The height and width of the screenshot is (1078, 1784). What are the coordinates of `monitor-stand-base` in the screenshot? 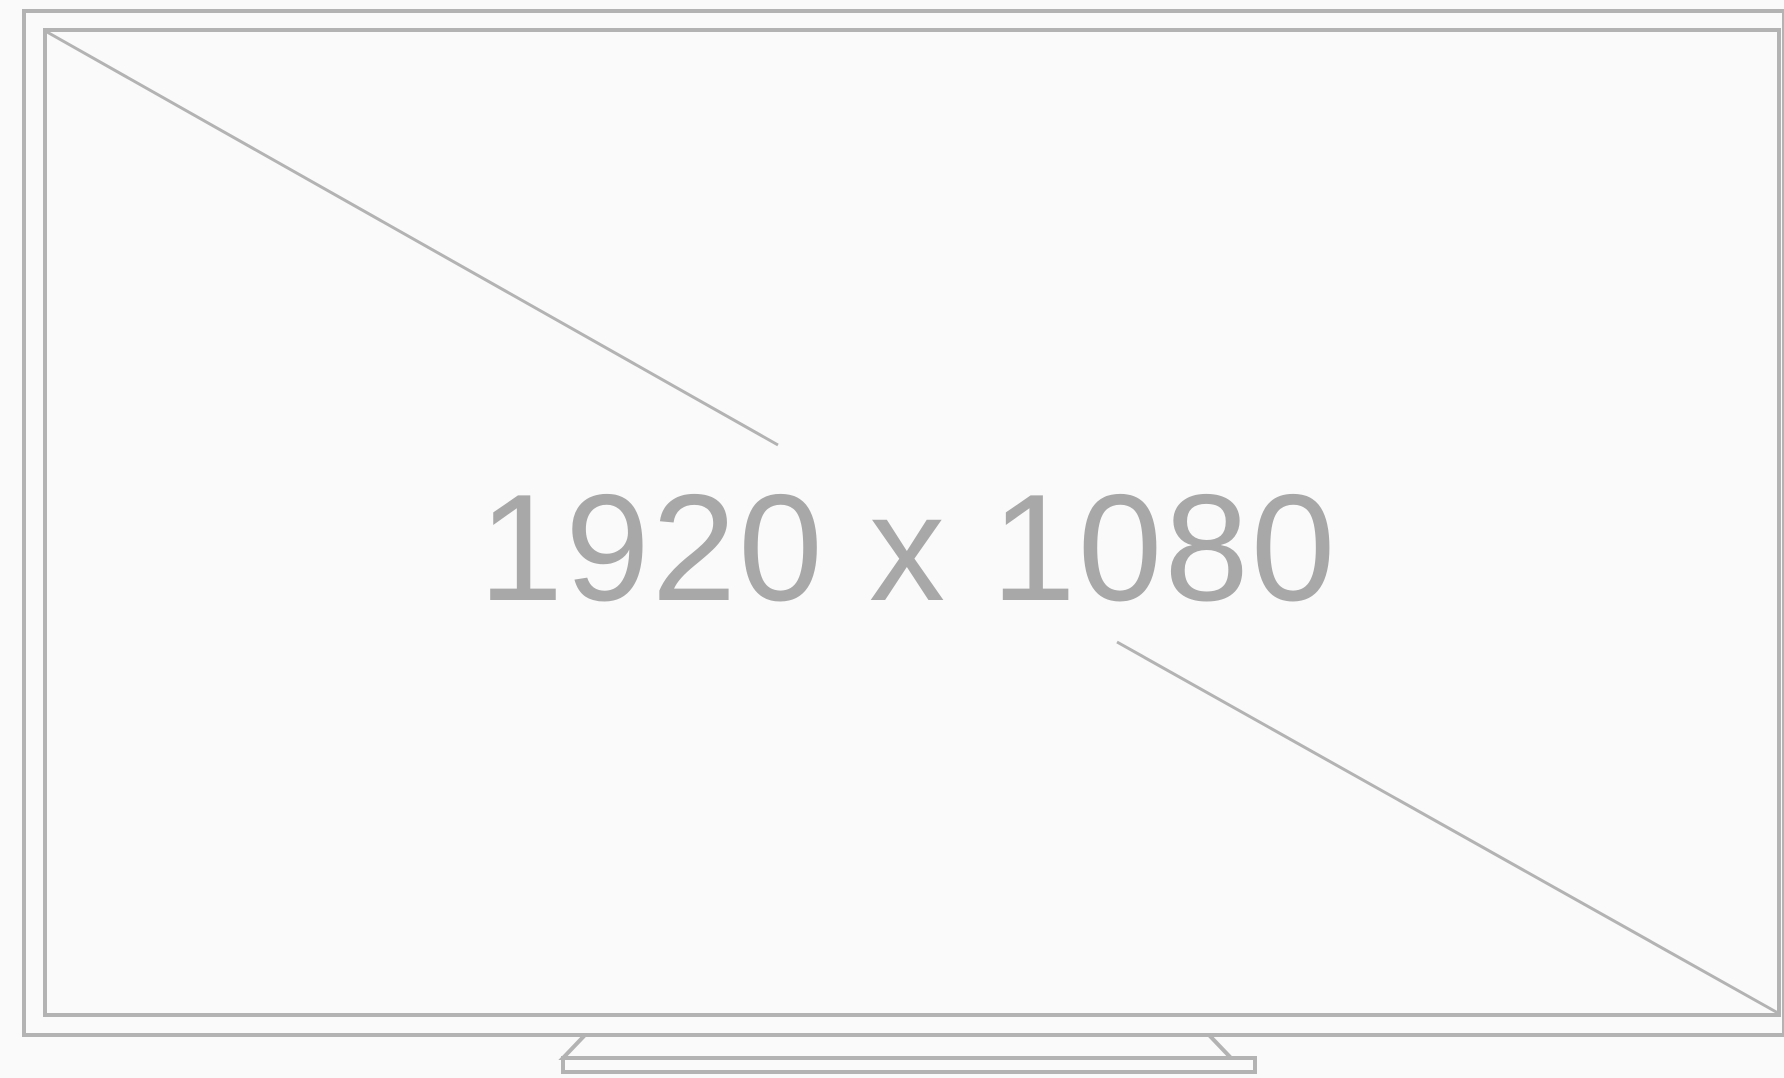 It's located at (909, 1065).